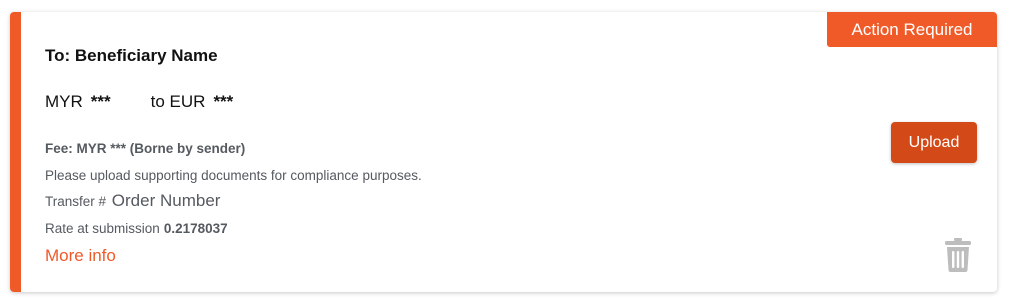 This screenshot has height=307, width=1013. I want to click on upload-button: Upload, so click(934, 142).